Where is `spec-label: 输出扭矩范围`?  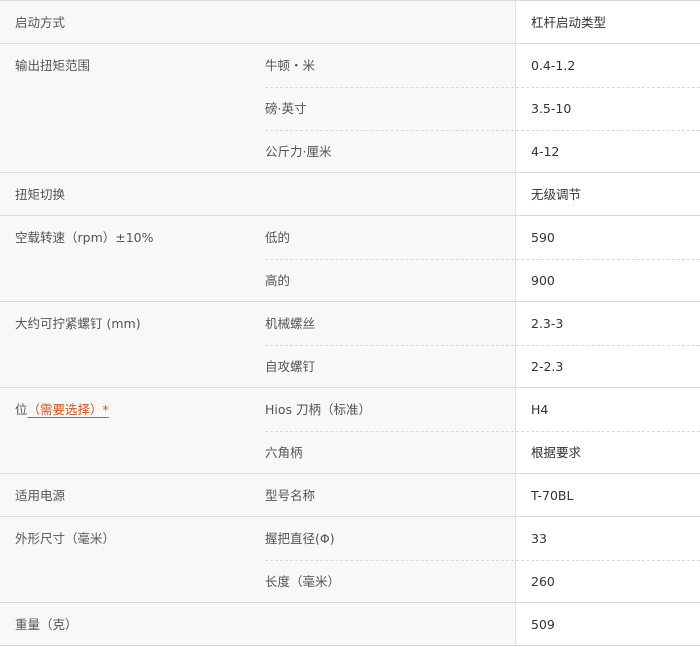
spec-label: 输出扭矩范围 is located at coordinates (53, 65).